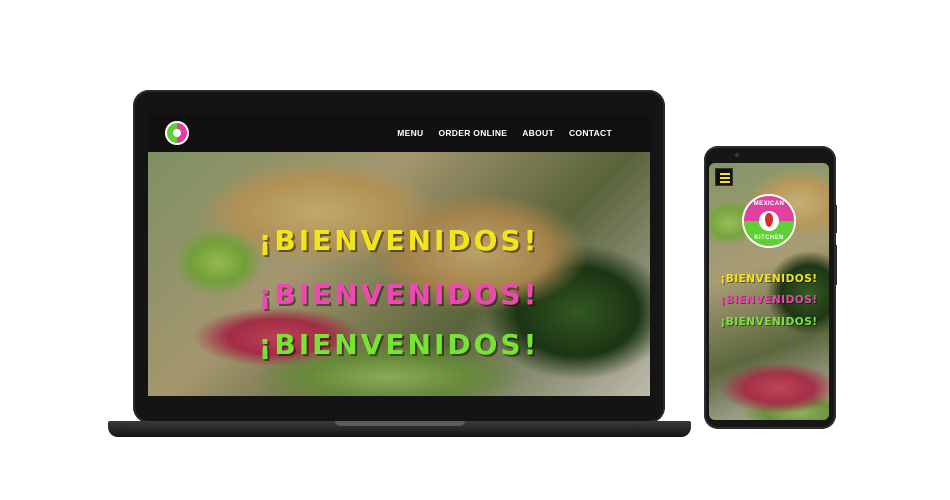  What do you see at coordinates (769, 322) in the screenshot?
I see `phone-headline-green: ¡BIENVENIDOS!` at bounding box center [769, 322].